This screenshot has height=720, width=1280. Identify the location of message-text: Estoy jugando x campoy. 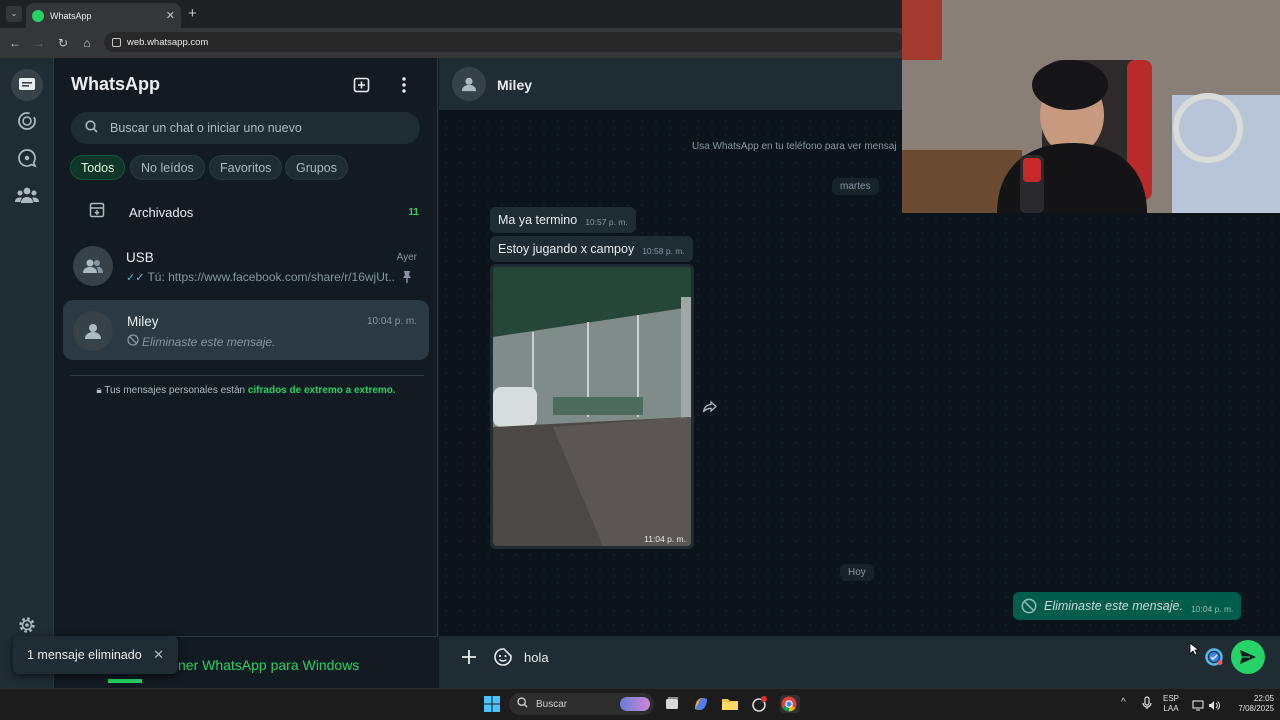
(566, 249).